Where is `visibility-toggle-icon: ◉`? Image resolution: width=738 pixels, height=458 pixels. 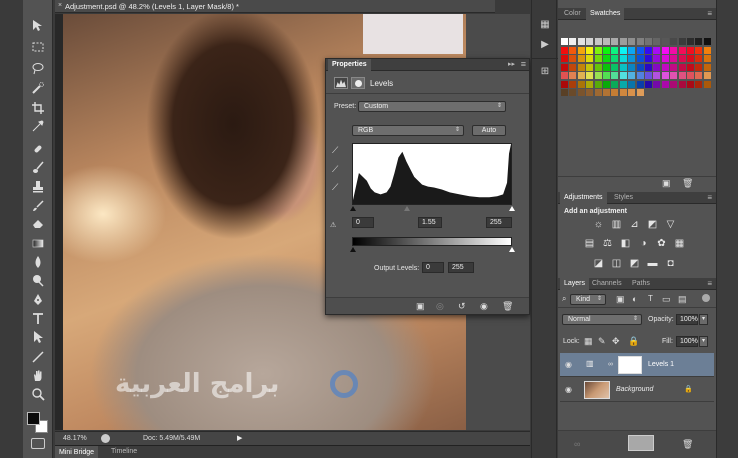
visibility-toggle-icon: ◉ is located at coordinates (484, 306).